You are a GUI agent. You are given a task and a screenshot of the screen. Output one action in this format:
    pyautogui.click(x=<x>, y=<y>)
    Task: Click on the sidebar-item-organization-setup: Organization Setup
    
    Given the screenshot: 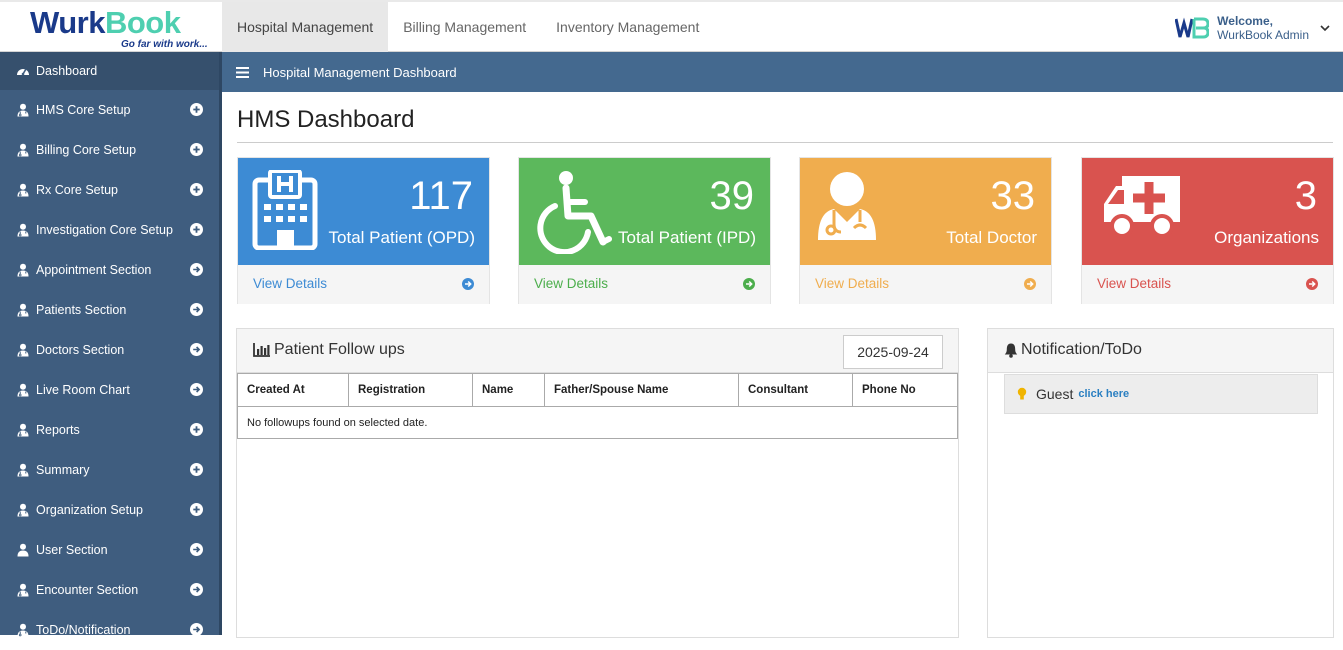 What is the action you would take?
    pyautogui.click(x=109, y=510)
    